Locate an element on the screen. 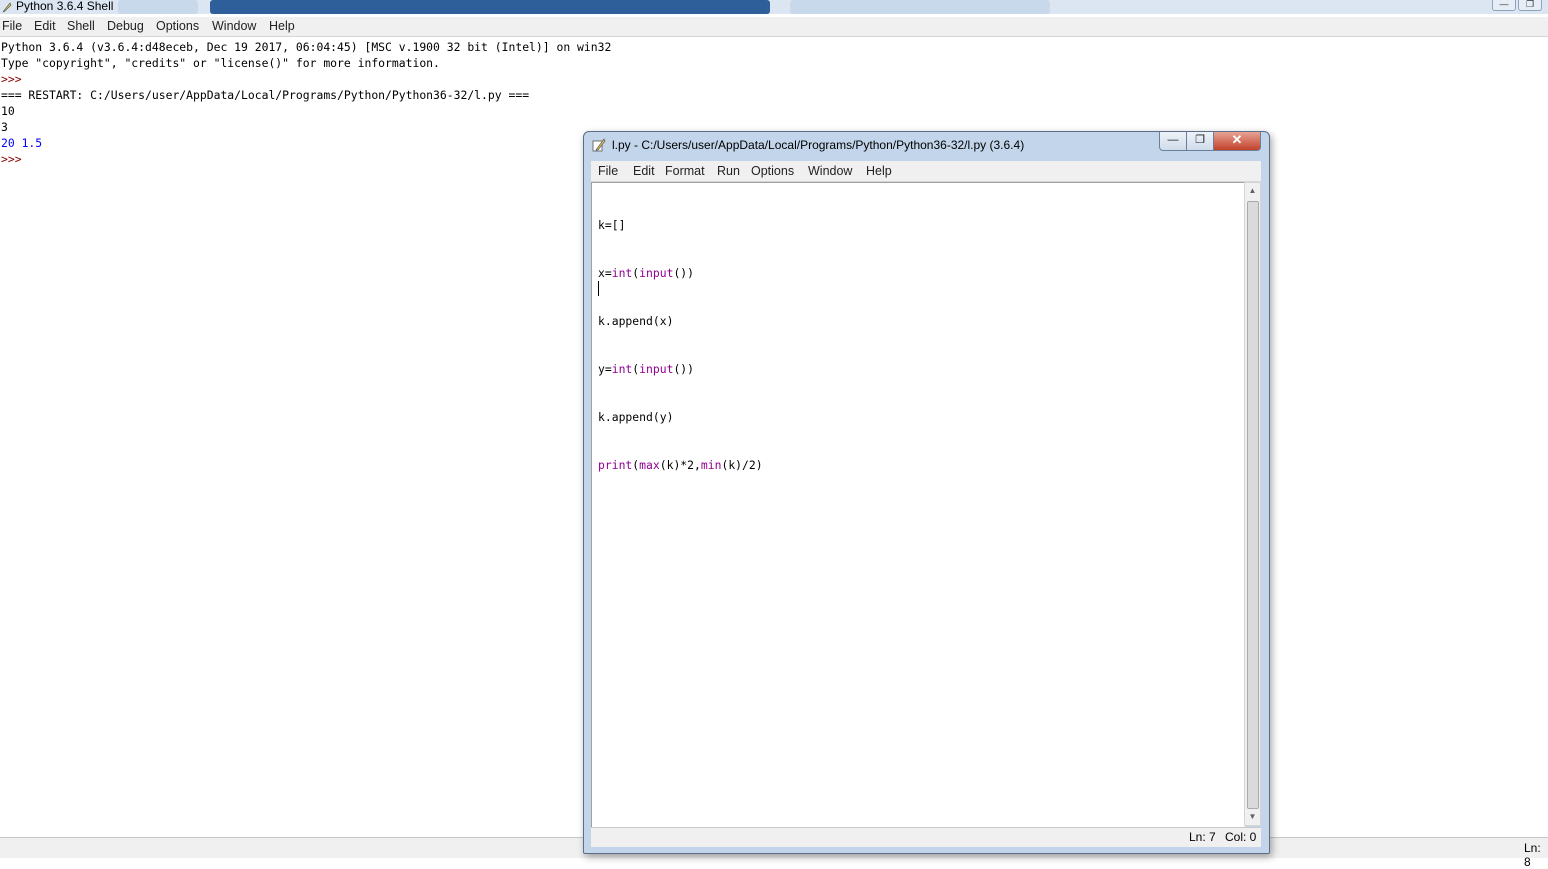 The width and height of the screenshot is (1548, 869). shell-input-line: 3 is located at coordinates (4, 127).